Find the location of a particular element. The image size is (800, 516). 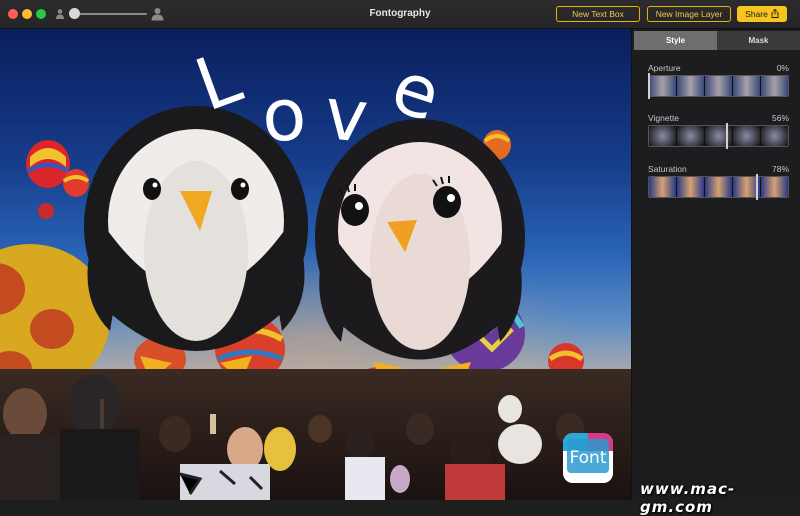

love-letter-o: o is located at coordinates (284, 115).